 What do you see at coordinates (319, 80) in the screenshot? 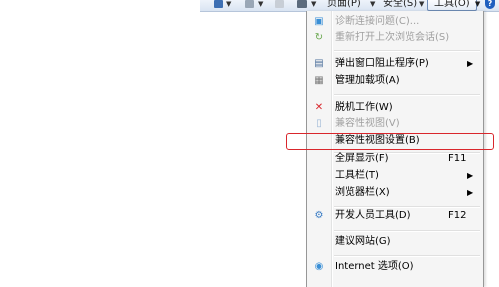
I see `addons-icon: ▦` at bounding box center [319, 80].